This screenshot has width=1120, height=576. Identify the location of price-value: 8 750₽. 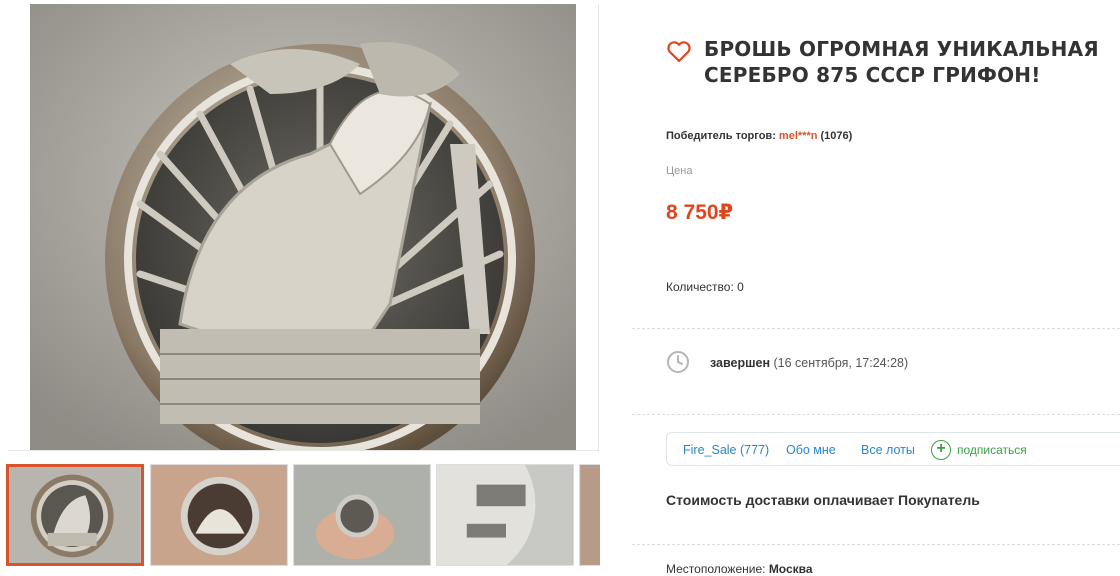
(700, 212).